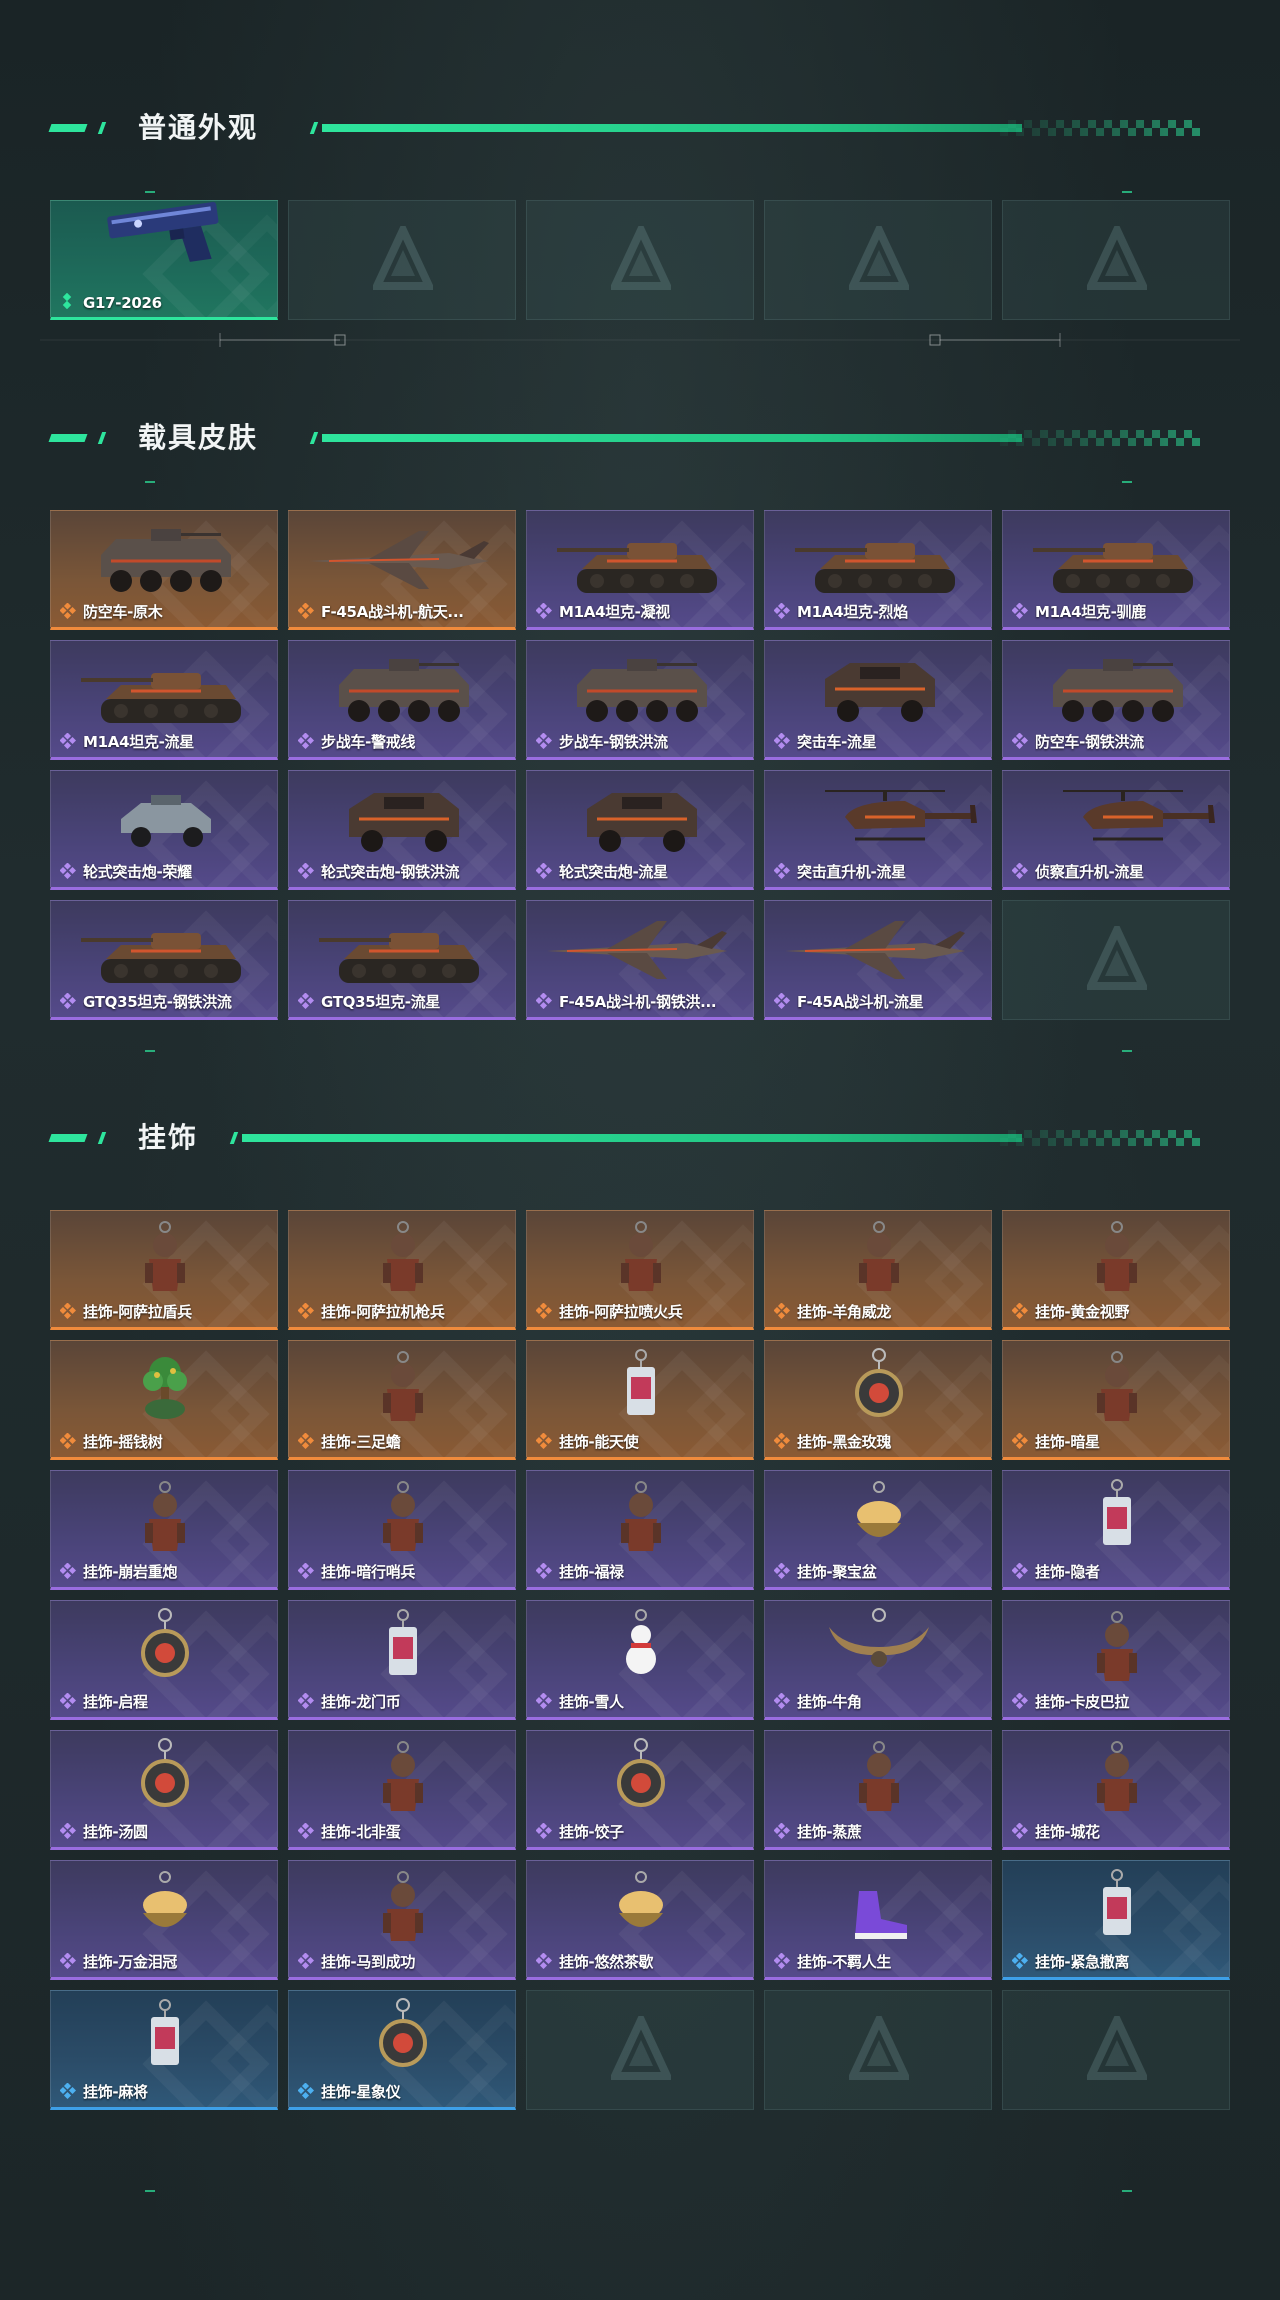 This screenshot has height=2300, width=1280. Describe the element at coordinates (1116, 1790) in the screenshot. I see `charm-item-card: 挂饰-城花` at that location.